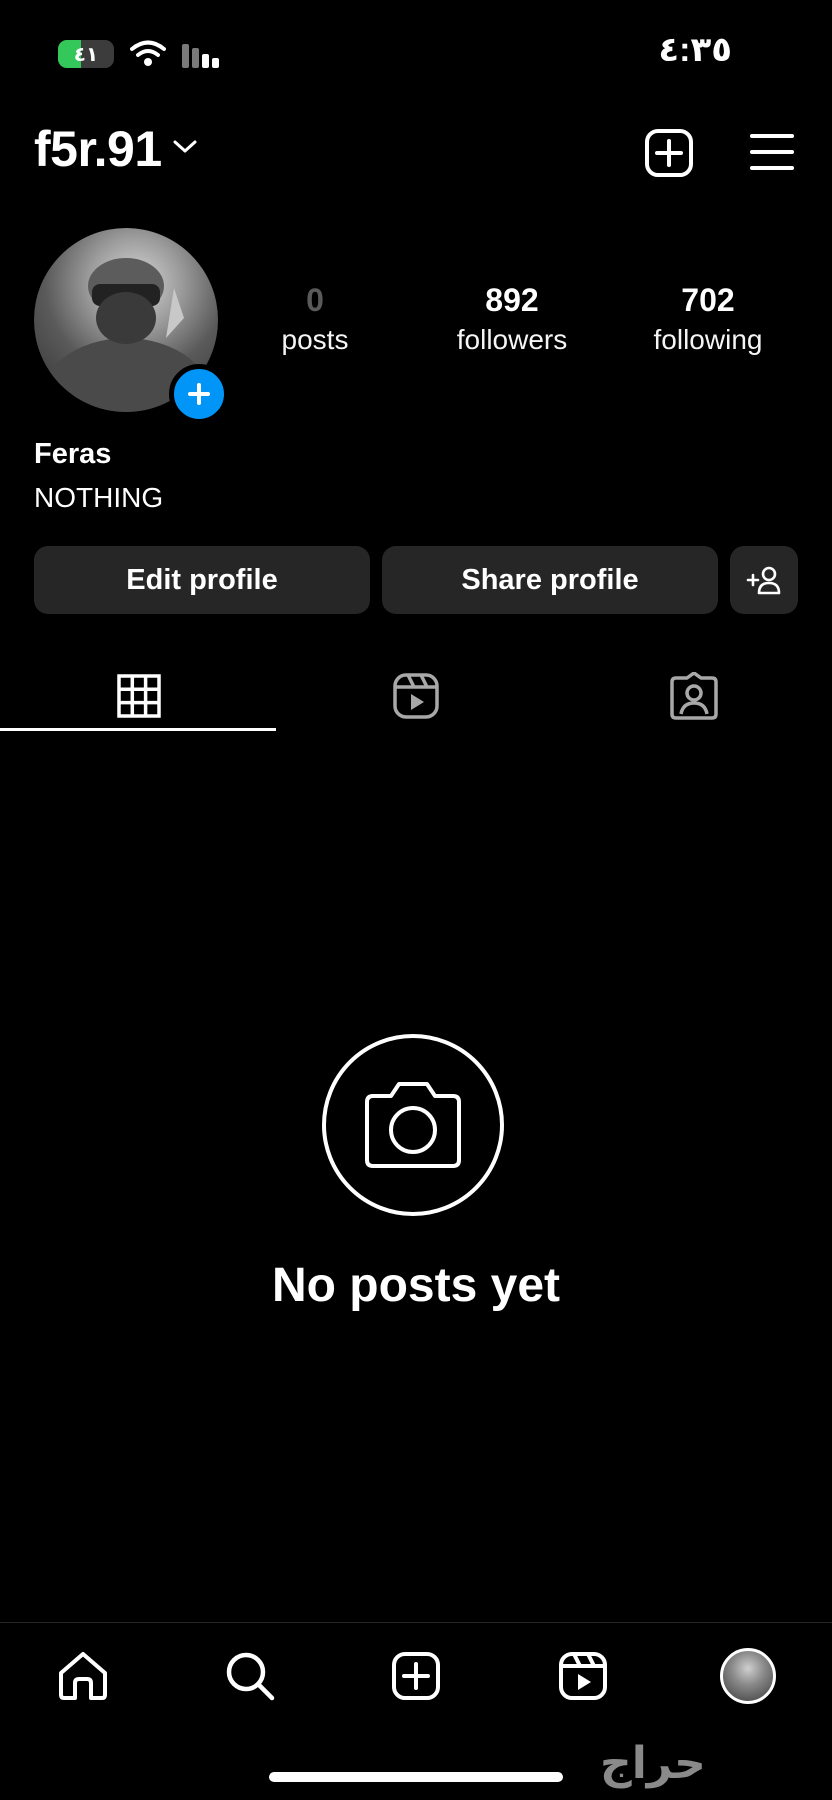 Image resolution: width=832 pixels, height=1800 pixels. I want to click on add-user-icon, so click(763, 580).